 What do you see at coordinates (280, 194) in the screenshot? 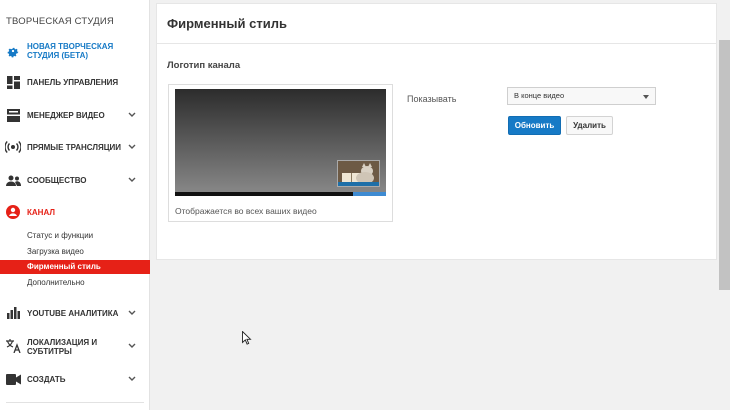
I see `video-progress-bar` at bounding box center [280, 194].